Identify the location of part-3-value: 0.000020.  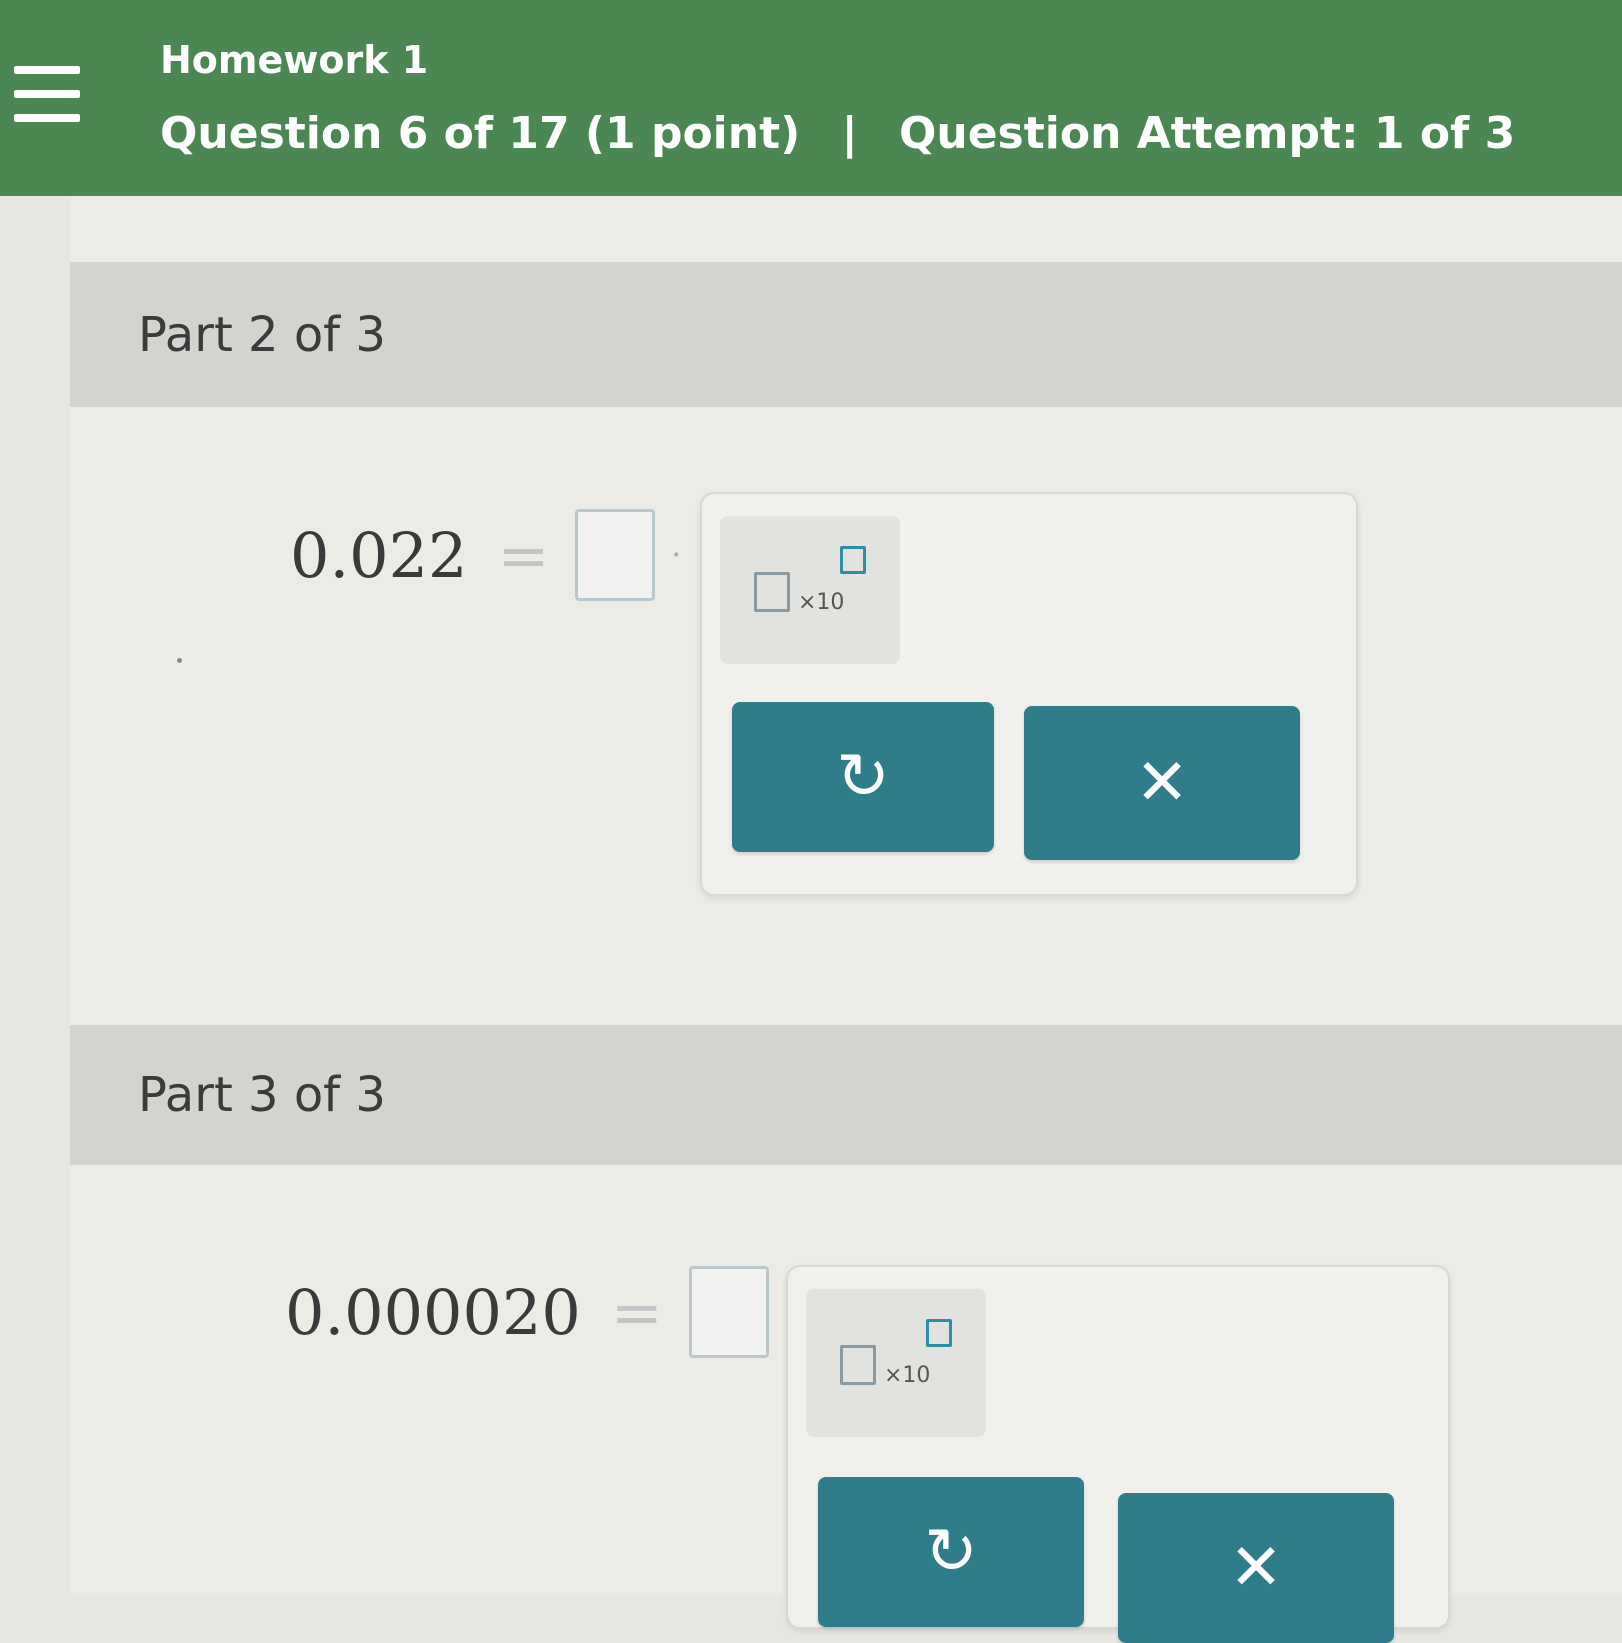
(433, 1312).